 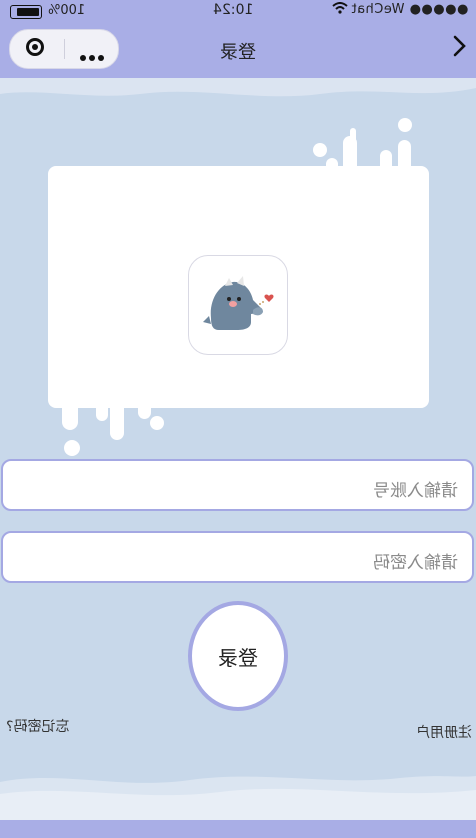 I want to click on account-input, so click(x=237, y=485).